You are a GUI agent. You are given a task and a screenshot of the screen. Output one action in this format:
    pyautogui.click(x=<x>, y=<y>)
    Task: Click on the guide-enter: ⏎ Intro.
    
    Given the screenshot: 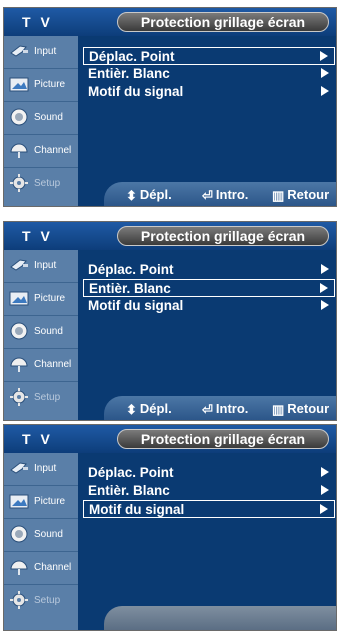 What is the action you would take?
    pyautogui.click(x=225, y=409)
    